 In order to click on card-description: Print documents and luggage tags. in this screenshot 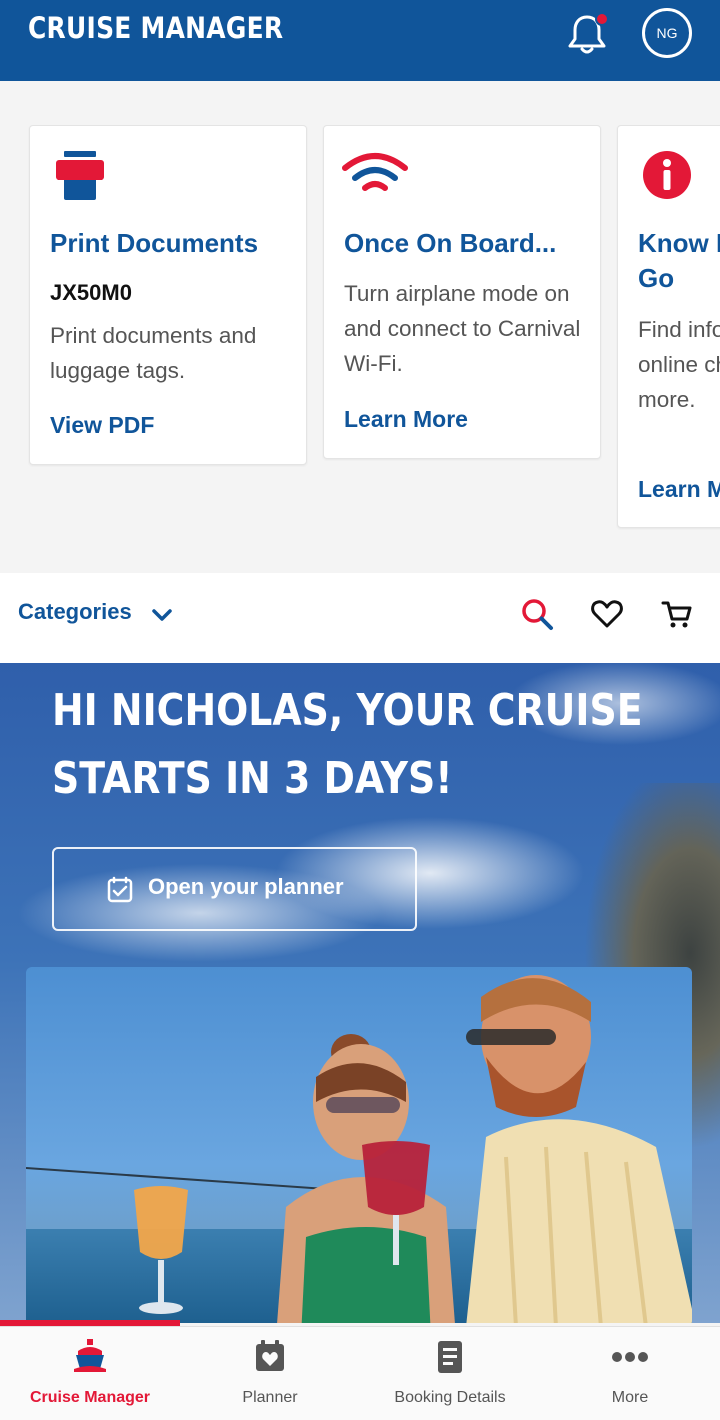, I will do `click(153, 353)`.